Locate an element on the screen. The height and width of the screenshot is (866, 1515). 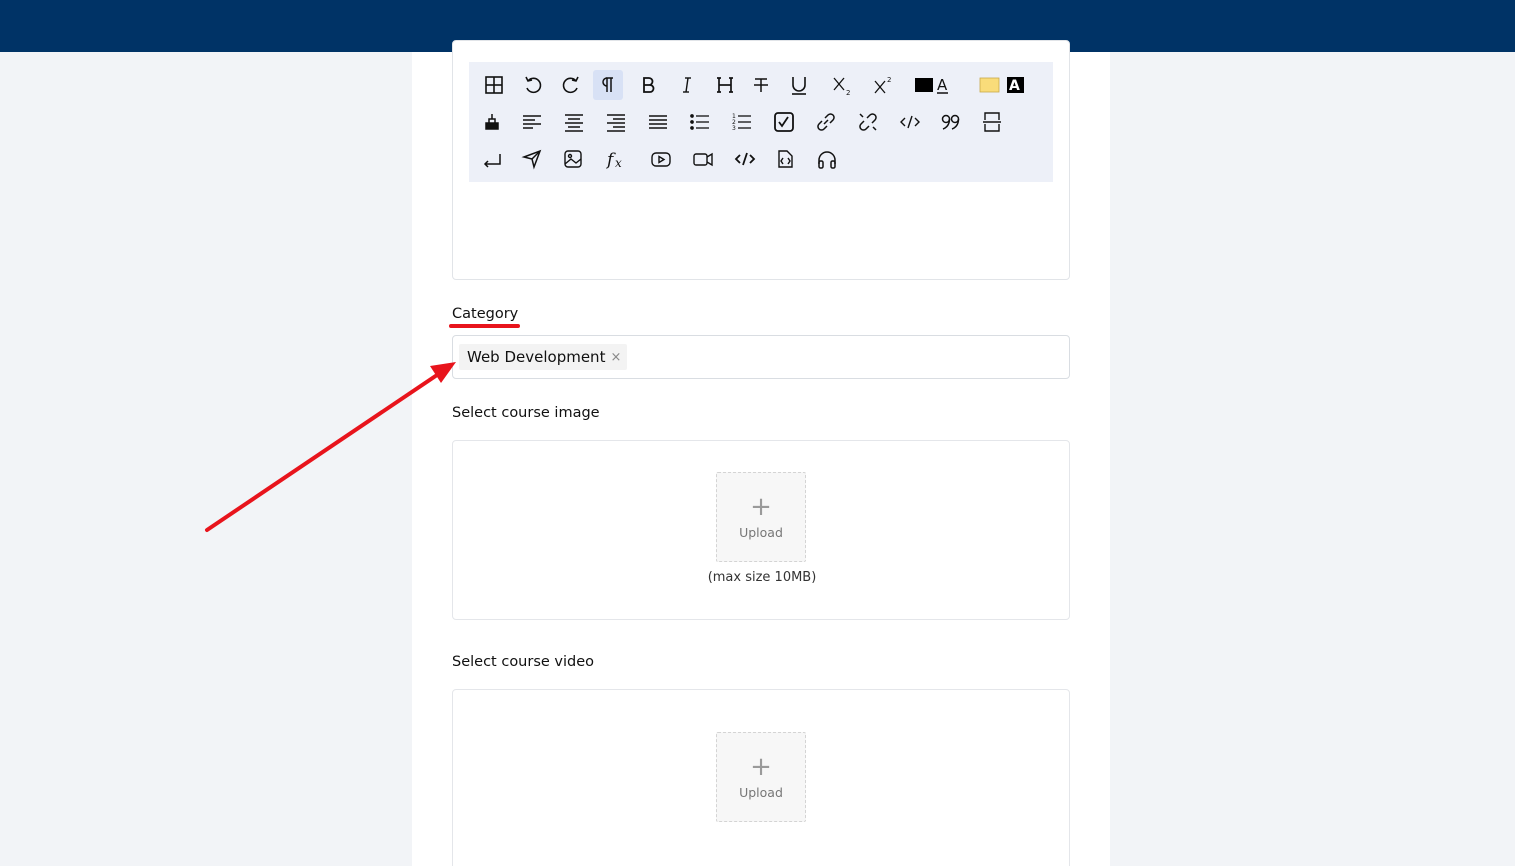
redo-icon is located at coordinates (571, 85).